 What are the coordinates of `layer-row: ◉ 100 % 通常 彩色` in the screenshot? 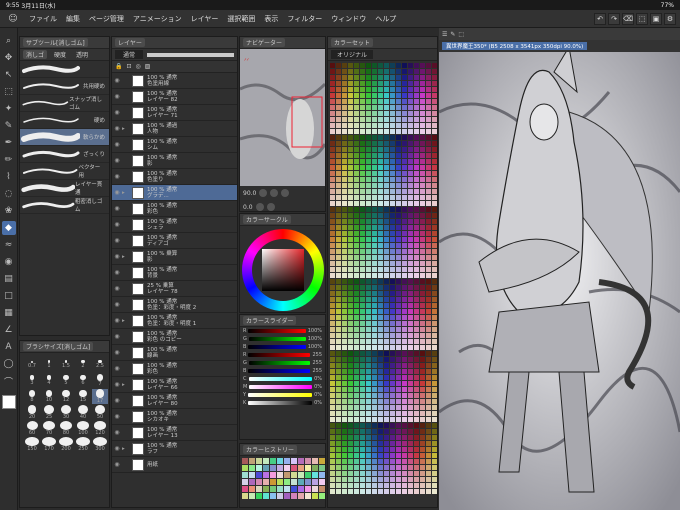 It's located at (174, 209).